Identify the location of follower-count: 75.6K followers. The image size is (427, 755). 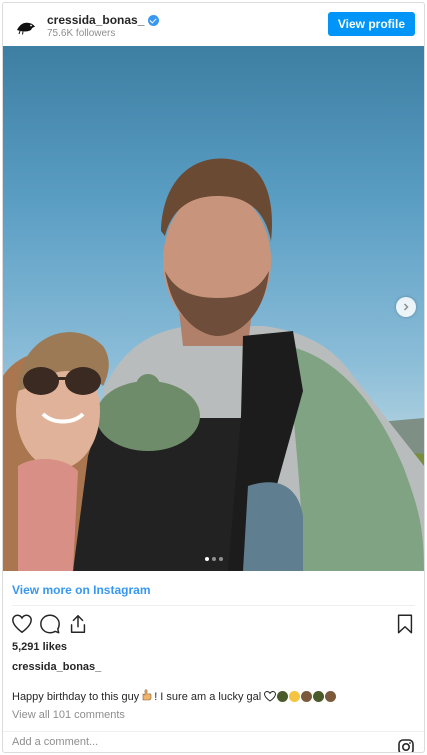
(81, 33).